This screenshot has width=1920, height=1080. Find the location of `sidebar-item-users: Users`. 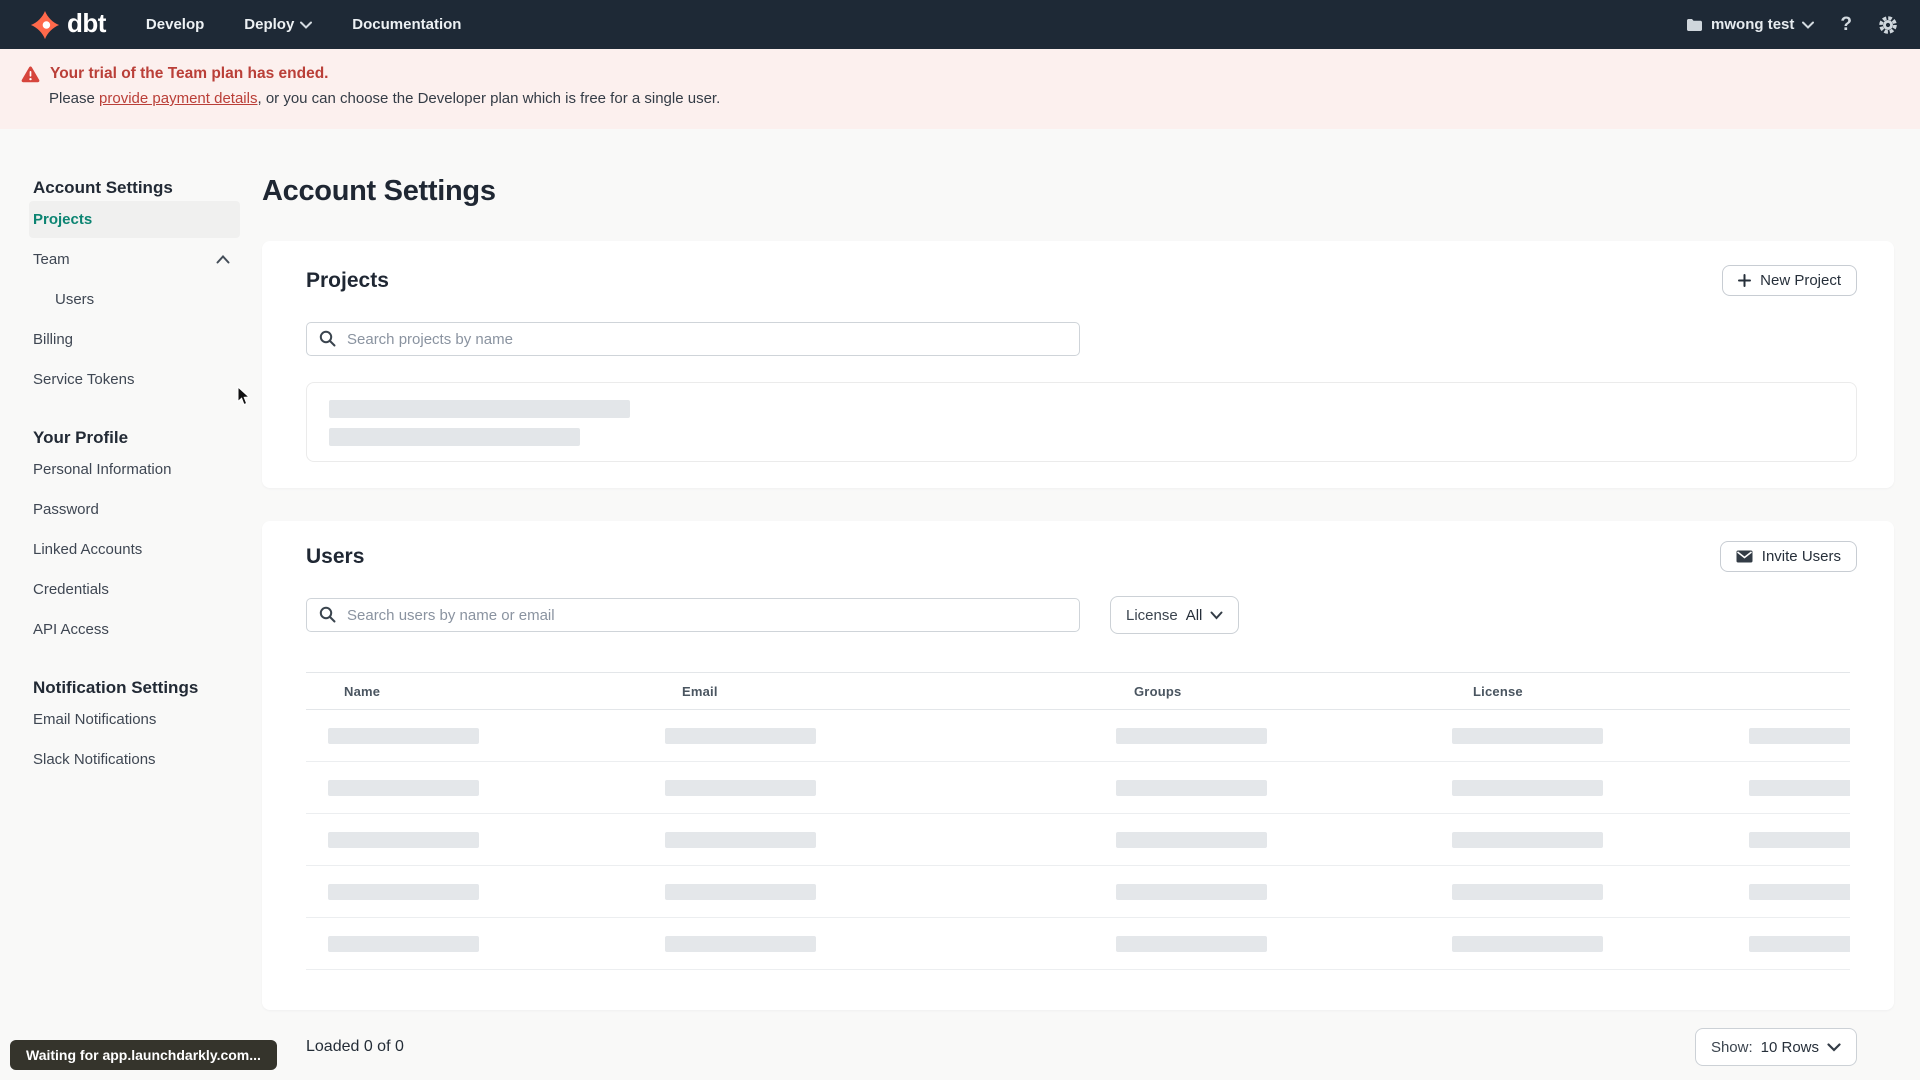

sidebar-item-users: Users is located at coordinates (134, 299).